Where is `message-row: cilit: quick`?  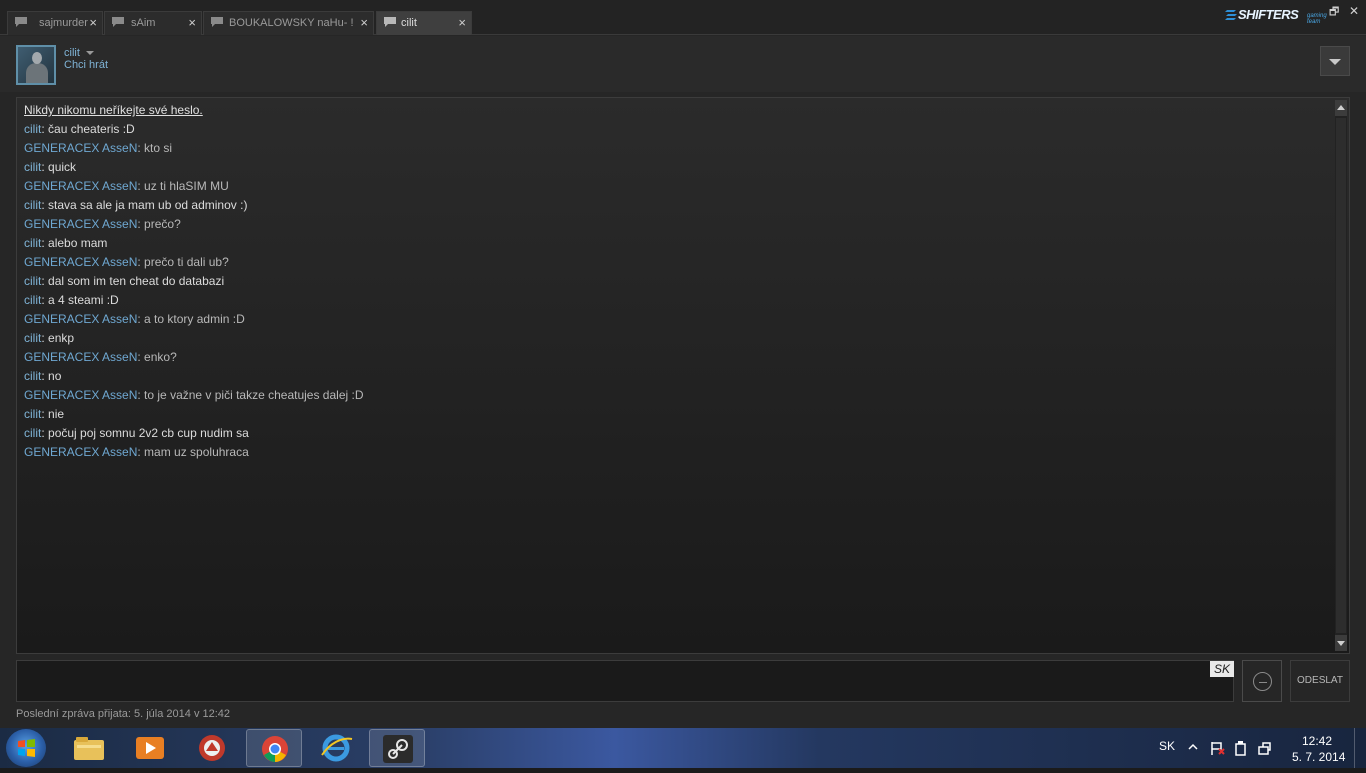
message-row: cilit: quick is located at coordinates (50, 167).